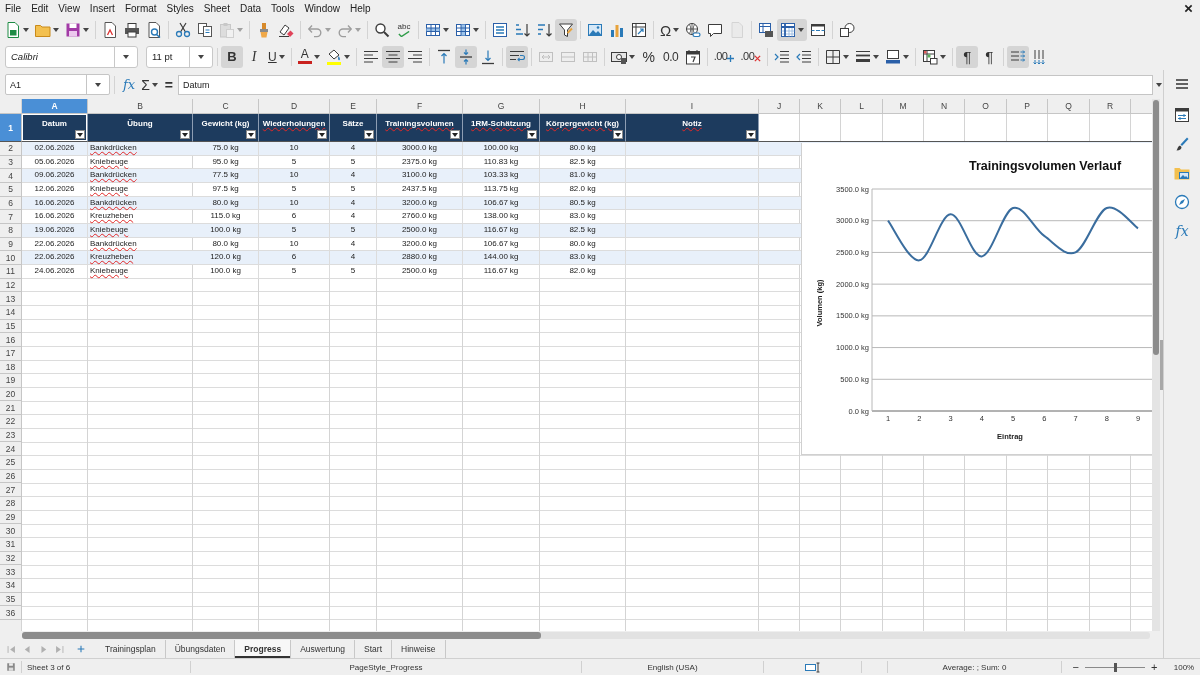  I want to click on row-header: 7, so click(11, 217).